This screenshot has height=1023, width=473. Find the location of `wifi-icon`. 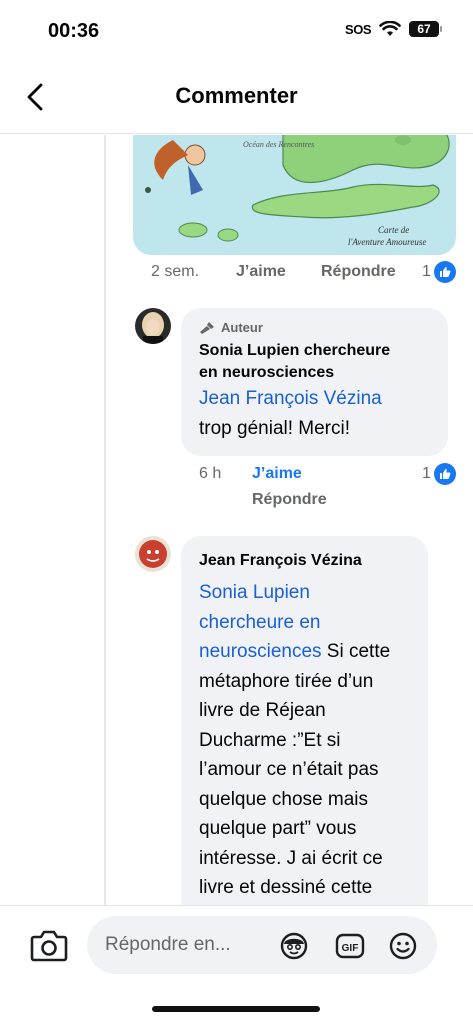

wifi-icon is located at coordinates (390, 28).